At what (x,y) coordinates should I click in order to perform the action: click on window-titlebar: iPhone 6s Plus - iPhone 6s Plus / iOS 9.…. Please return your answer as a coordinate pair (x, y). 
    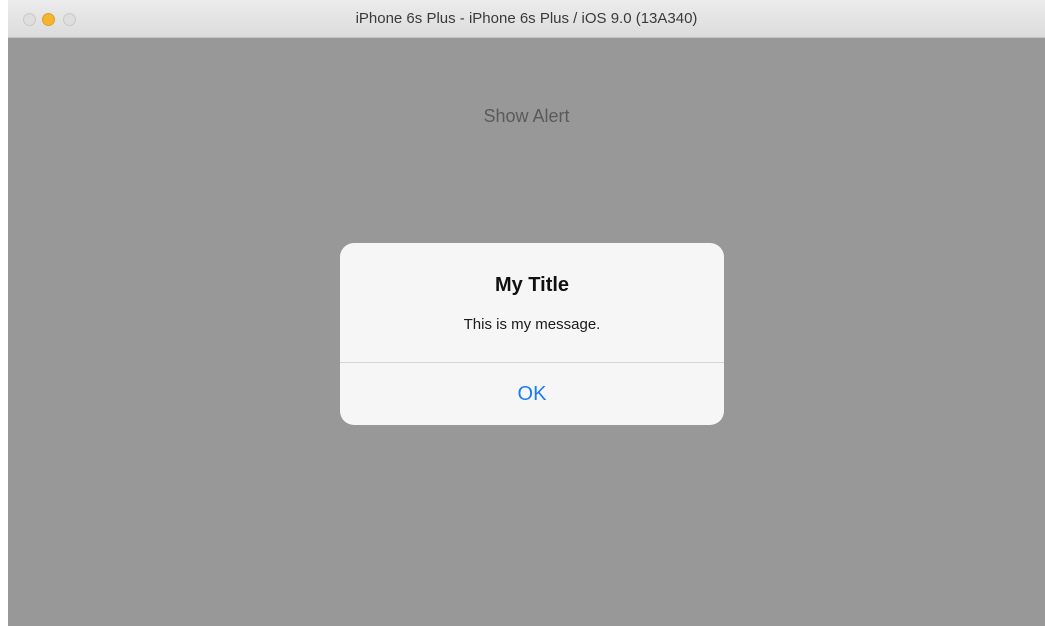
    Looking at the image, I should click on (526, 19).